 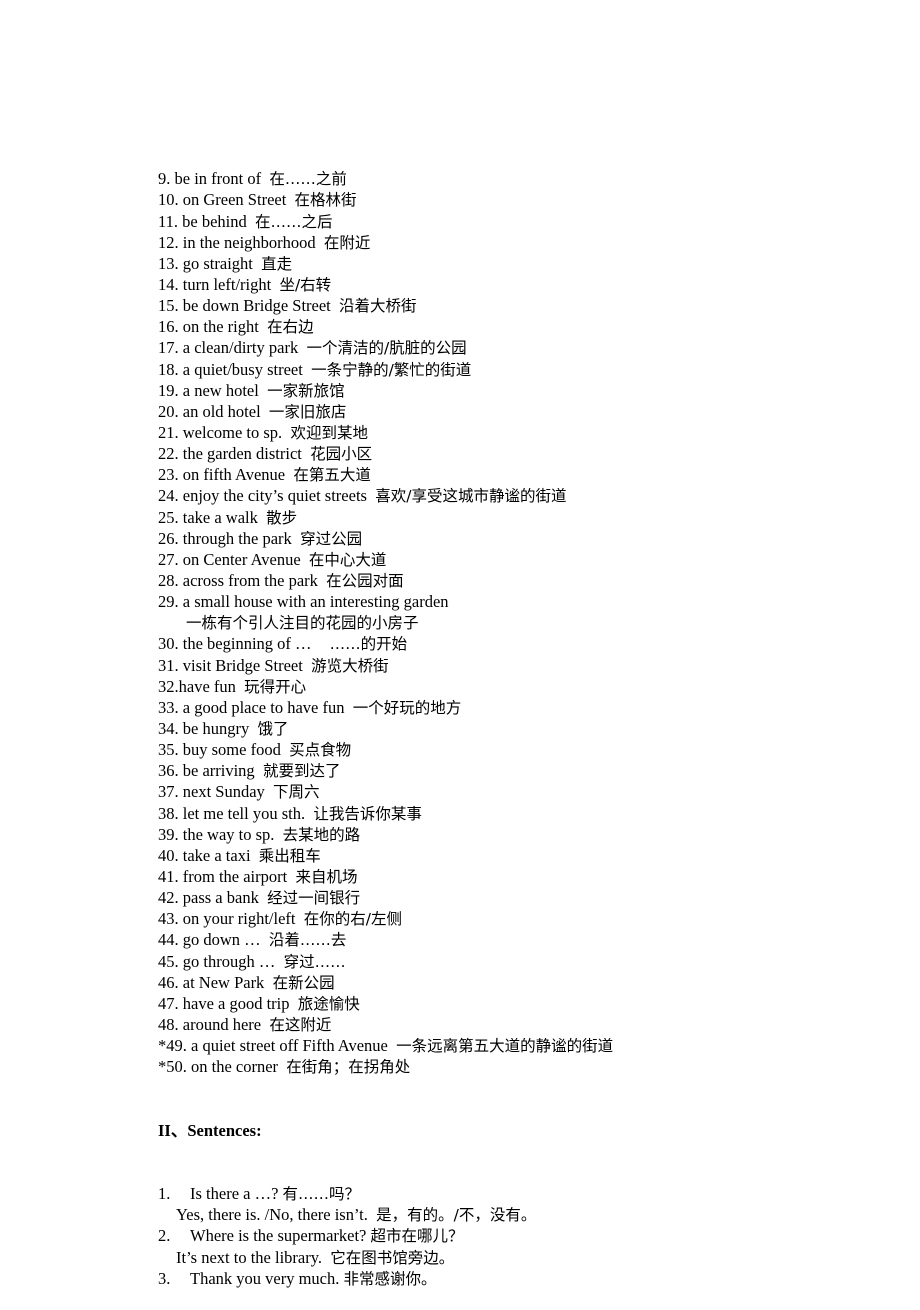 I want to click on phrase-english: buy some food, so click(x=231, y=750).